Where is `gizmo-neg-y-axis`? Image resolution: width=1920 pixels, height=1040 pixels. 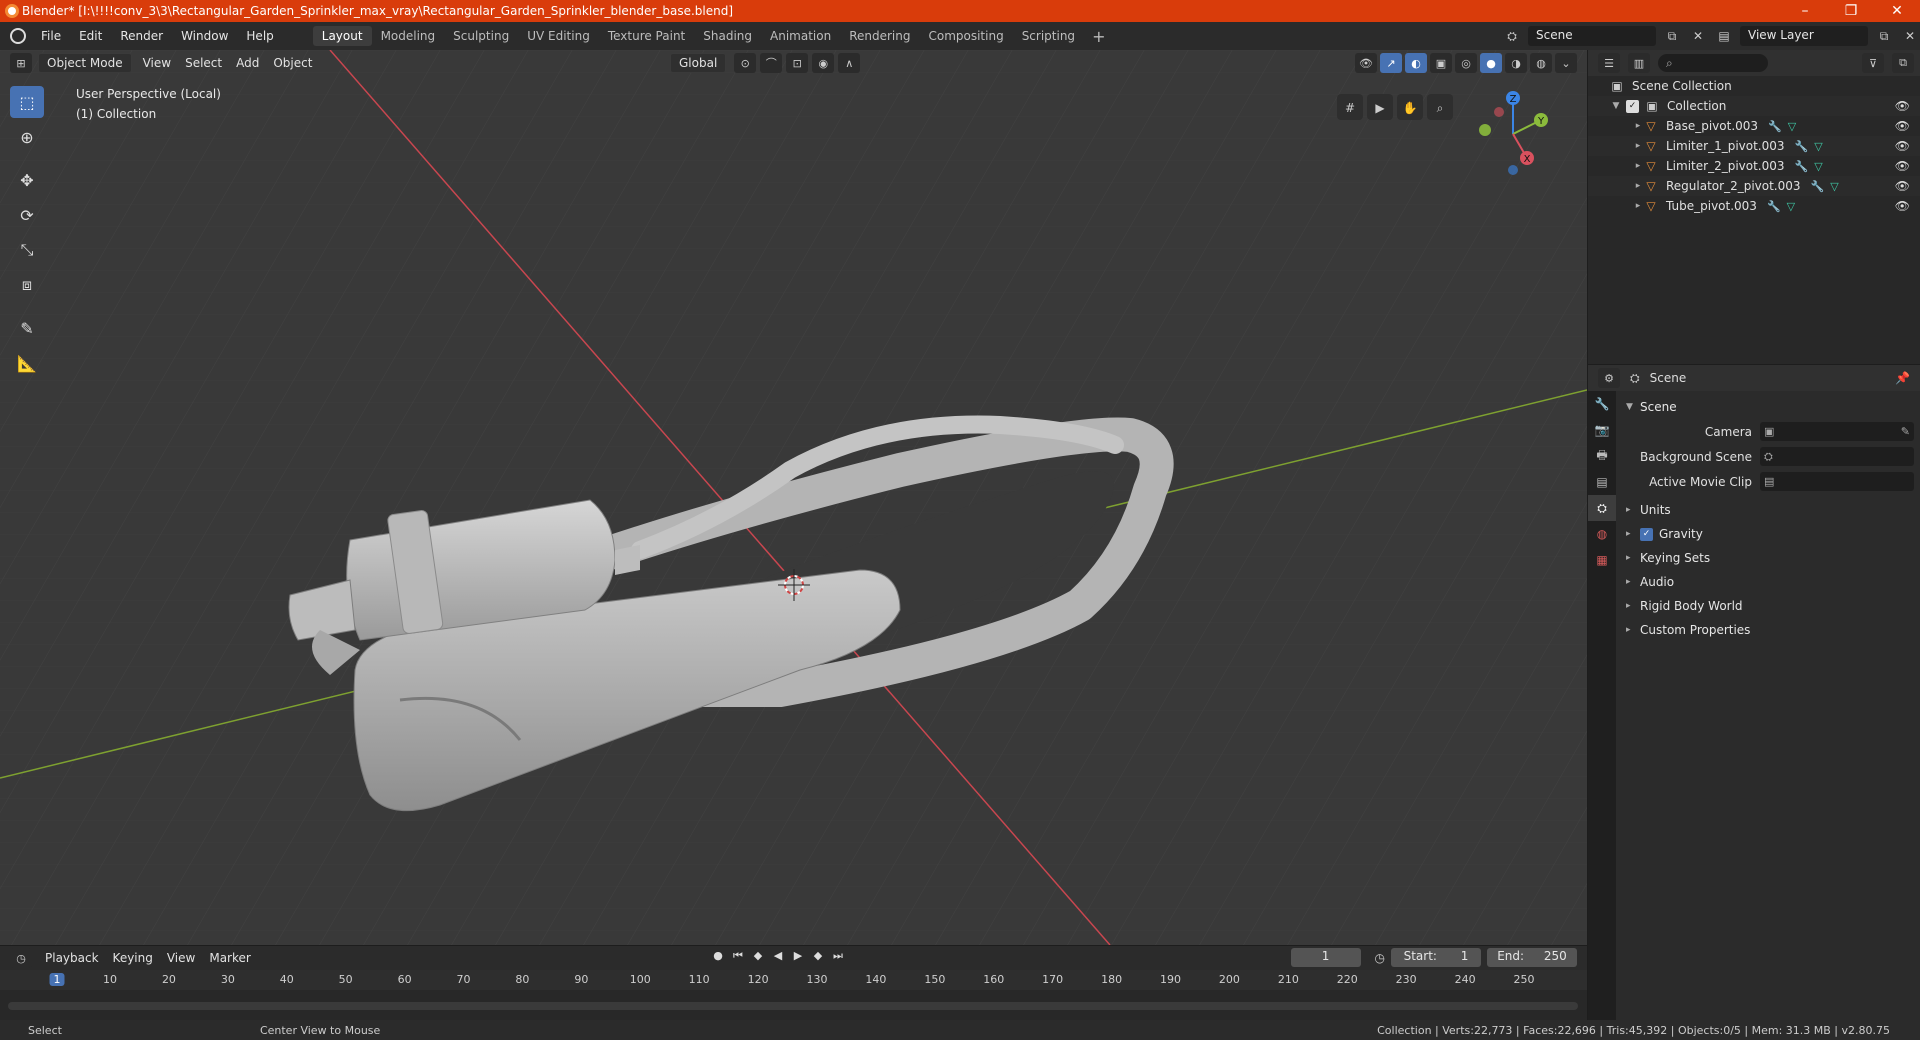 gizmo-neg-y-axis is located at coordinates (1485, 130).